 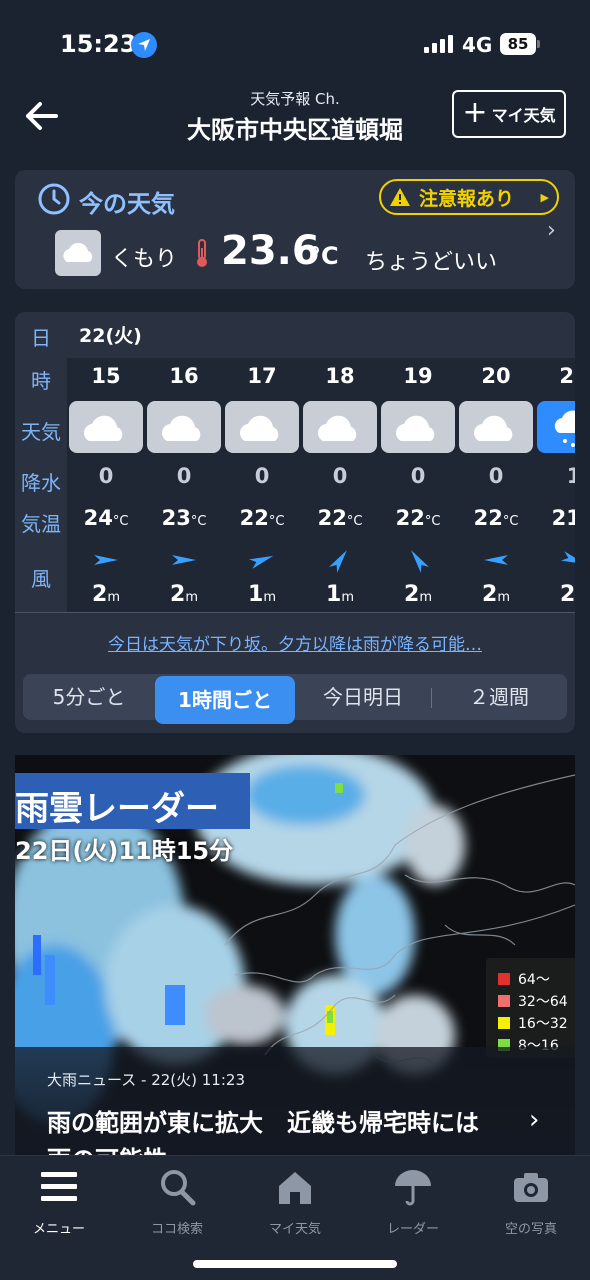 I want to click on interval-tab: 5分ごと, so click(x=89, y=697).